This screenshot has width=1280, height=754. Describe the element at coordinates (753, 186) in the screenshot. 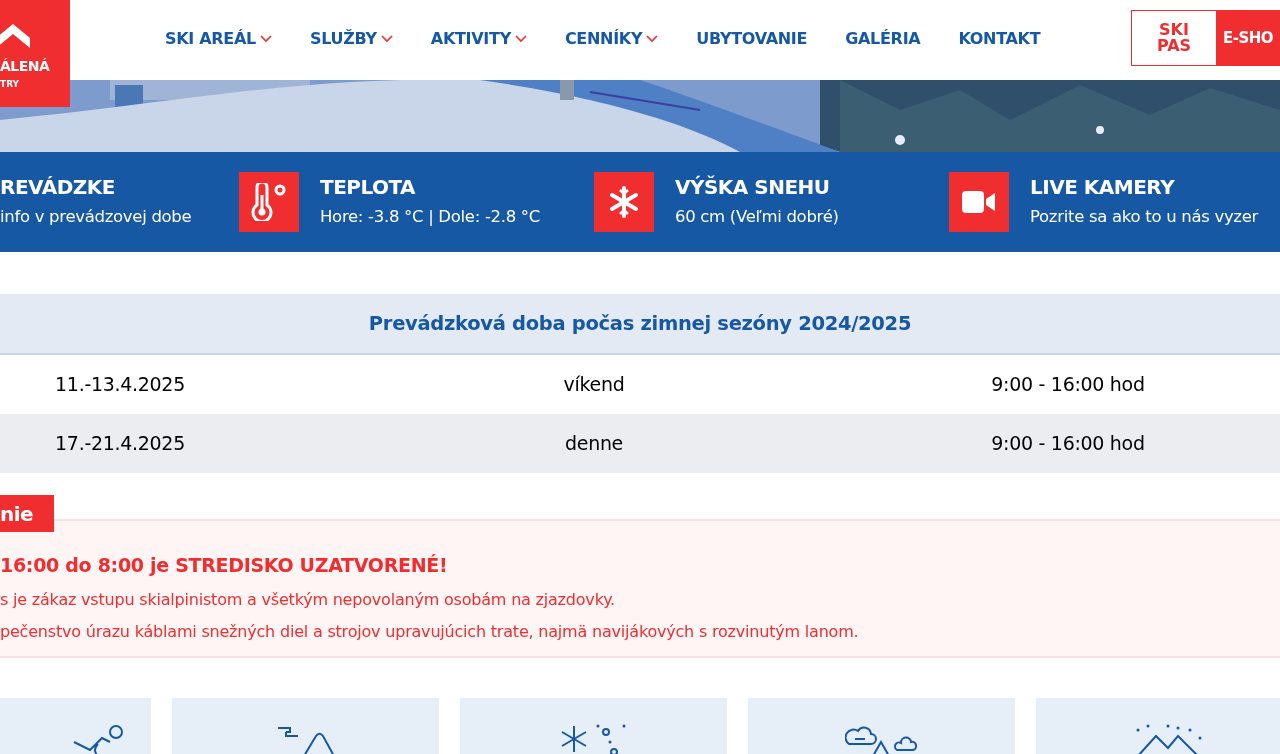

I see `info-title: VÝŠKA SNEHU` at that location.